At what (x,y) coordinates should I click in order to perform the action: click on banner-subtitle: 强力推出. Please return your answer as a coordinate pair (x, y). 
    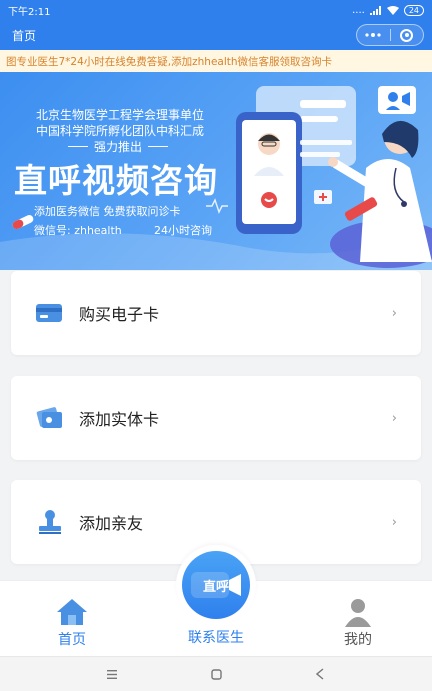
    Looking at the image, I should click on (118, 146).